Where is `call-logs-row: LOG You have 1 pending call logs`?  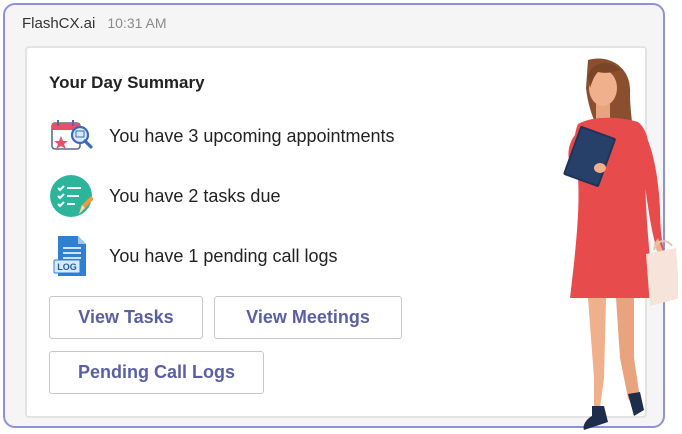
call-logs-row: LOG You have 1 pending call logs is located at coordinates (193, 256).